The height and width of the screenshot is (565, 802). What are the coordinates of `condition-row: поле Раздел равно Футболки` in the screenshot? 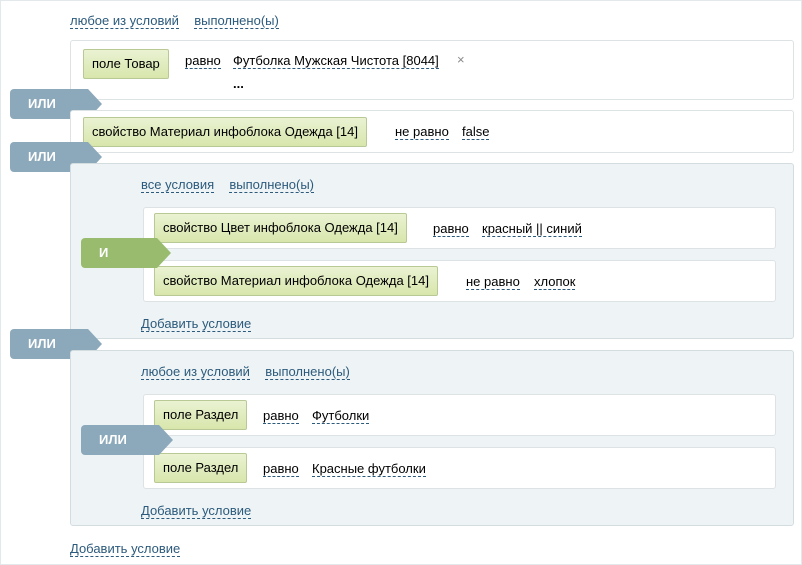 It's located at (459, 415).